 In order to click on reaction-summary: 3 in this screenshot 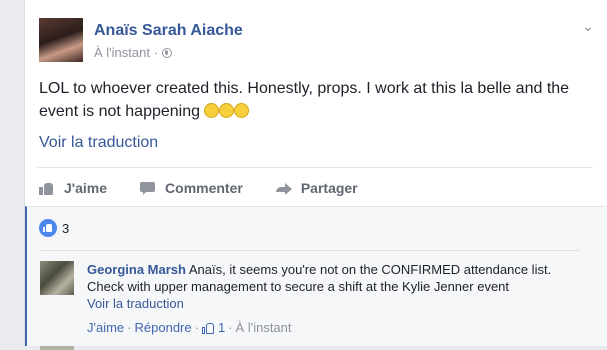, I will do `click(54, 228)`.